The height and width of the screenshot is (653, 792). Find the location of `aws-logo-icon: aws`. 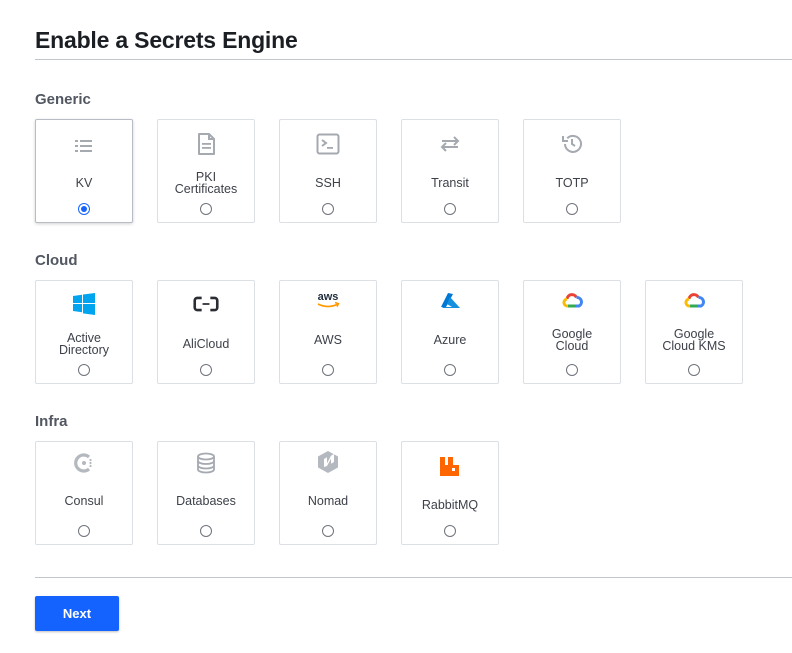

aws-logo-icon: aws is located at coordinates (328, 300).